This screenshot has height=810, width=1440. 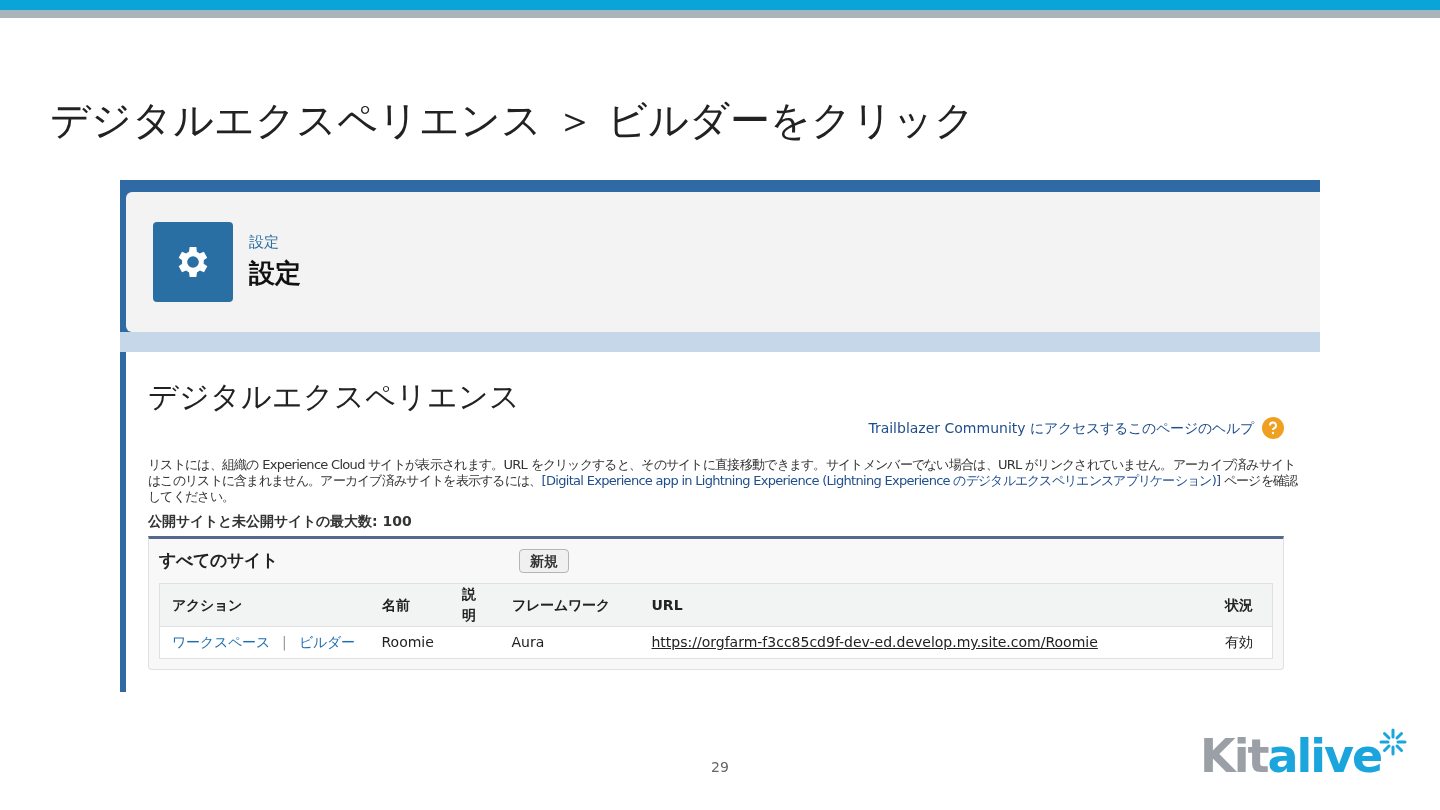 I want to click on breadcrumb-link: 設定, so click(x=275, y=242).